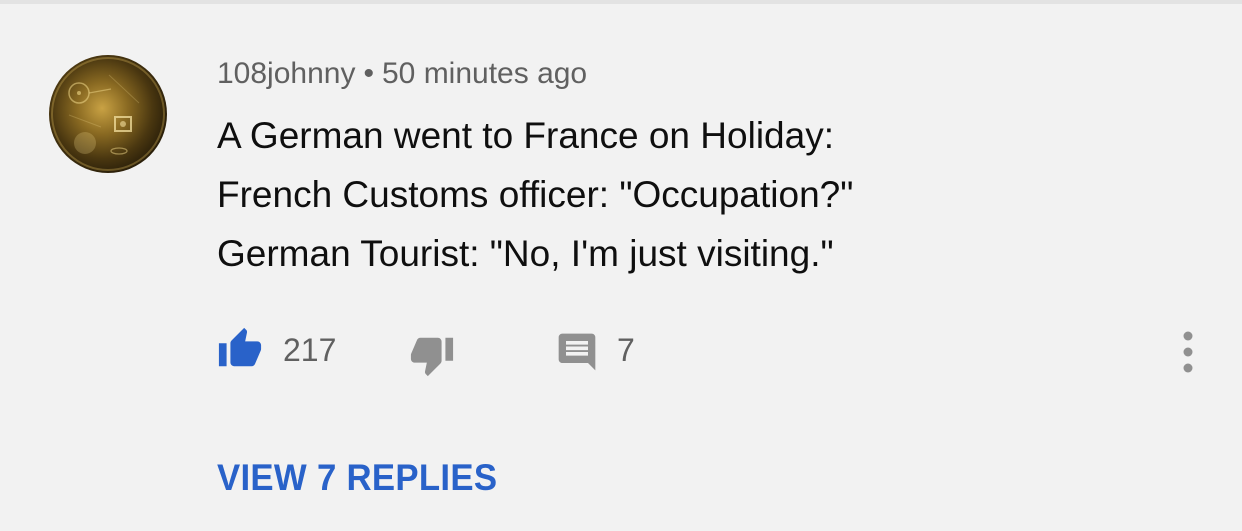  Describe the element at coordinates (525, 253) in the screenshot. I see `comment-line: German Tourist: "No, I'm just visiting."` at that location.